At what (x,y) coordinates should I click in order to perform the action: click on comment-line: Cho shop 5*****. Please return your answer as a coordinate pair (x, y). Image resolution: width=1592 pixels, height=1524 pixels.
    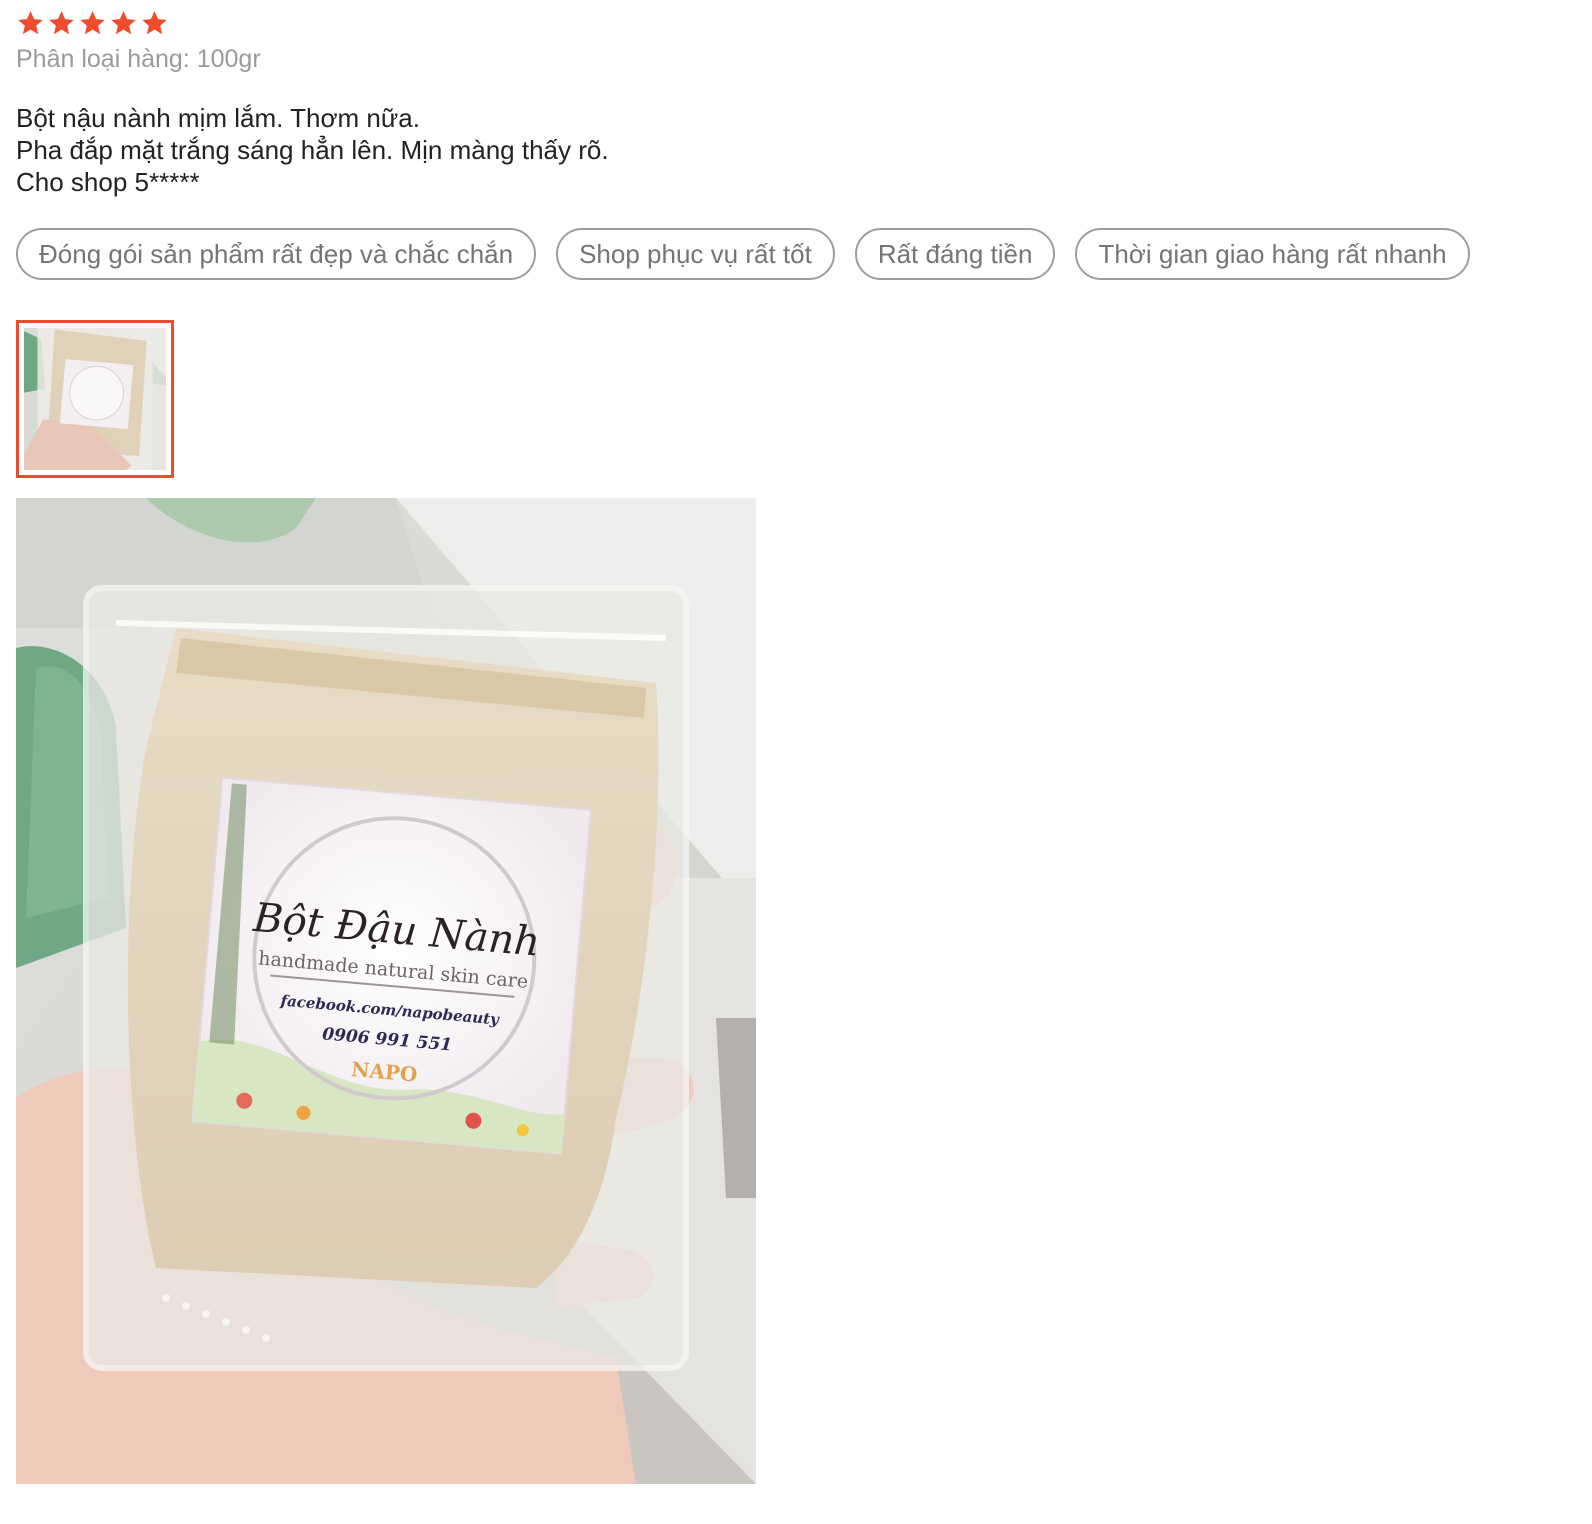
    Looking at the image, I should click on (108, 182).